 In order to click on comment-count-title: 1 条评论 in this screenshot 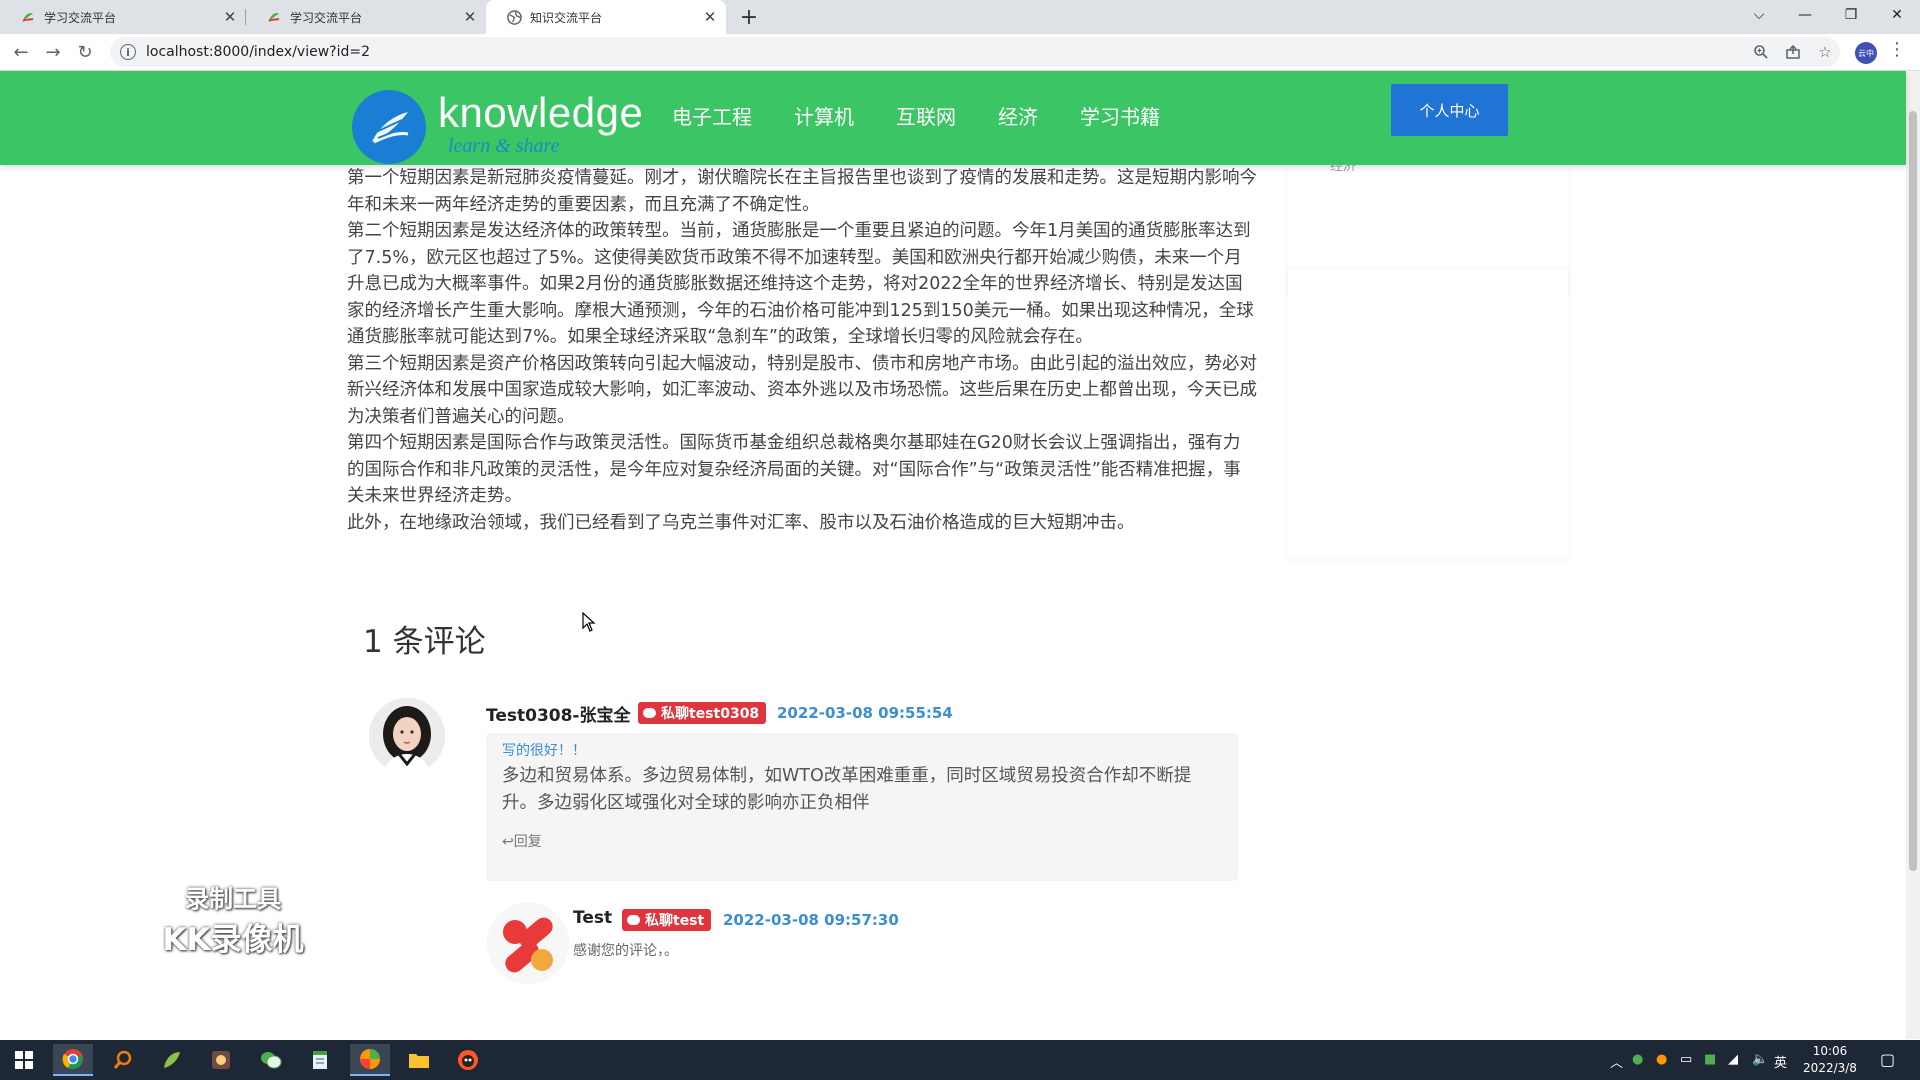, I will do `click(424, 642)`.